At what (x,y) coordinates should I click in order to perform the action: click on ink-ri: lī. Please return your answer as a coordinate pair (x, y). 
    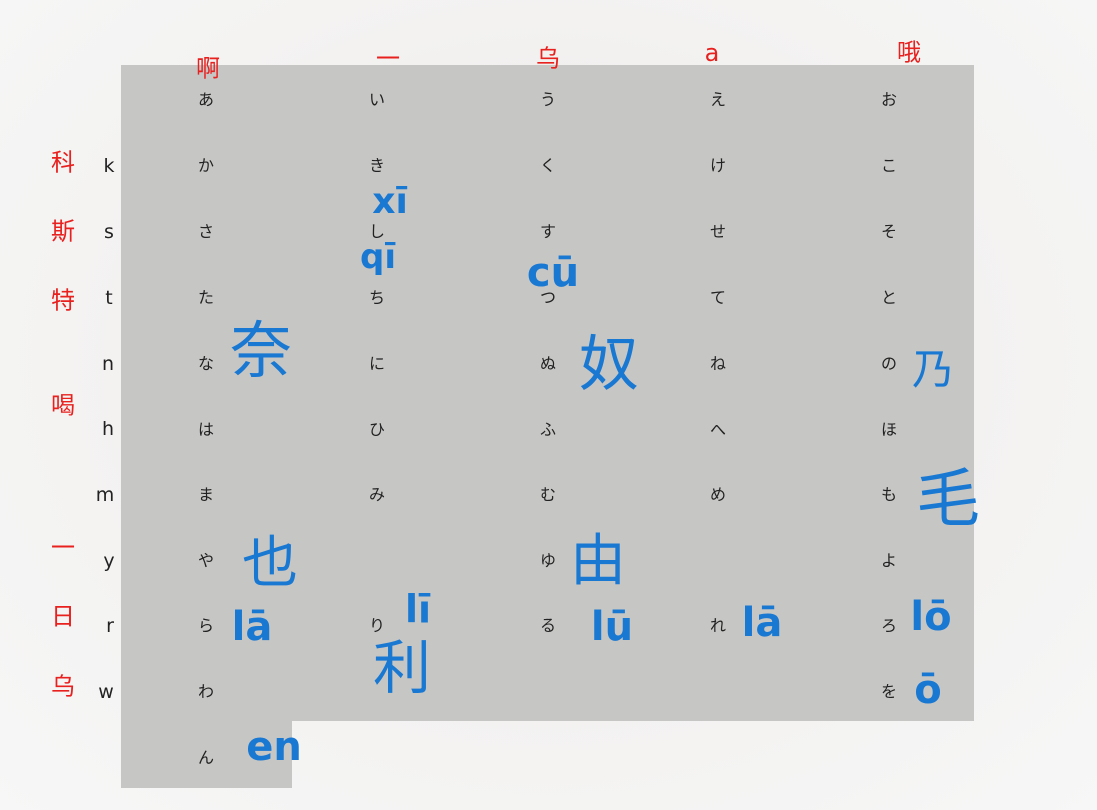
    Looking at the image, I should click on (418, 609).